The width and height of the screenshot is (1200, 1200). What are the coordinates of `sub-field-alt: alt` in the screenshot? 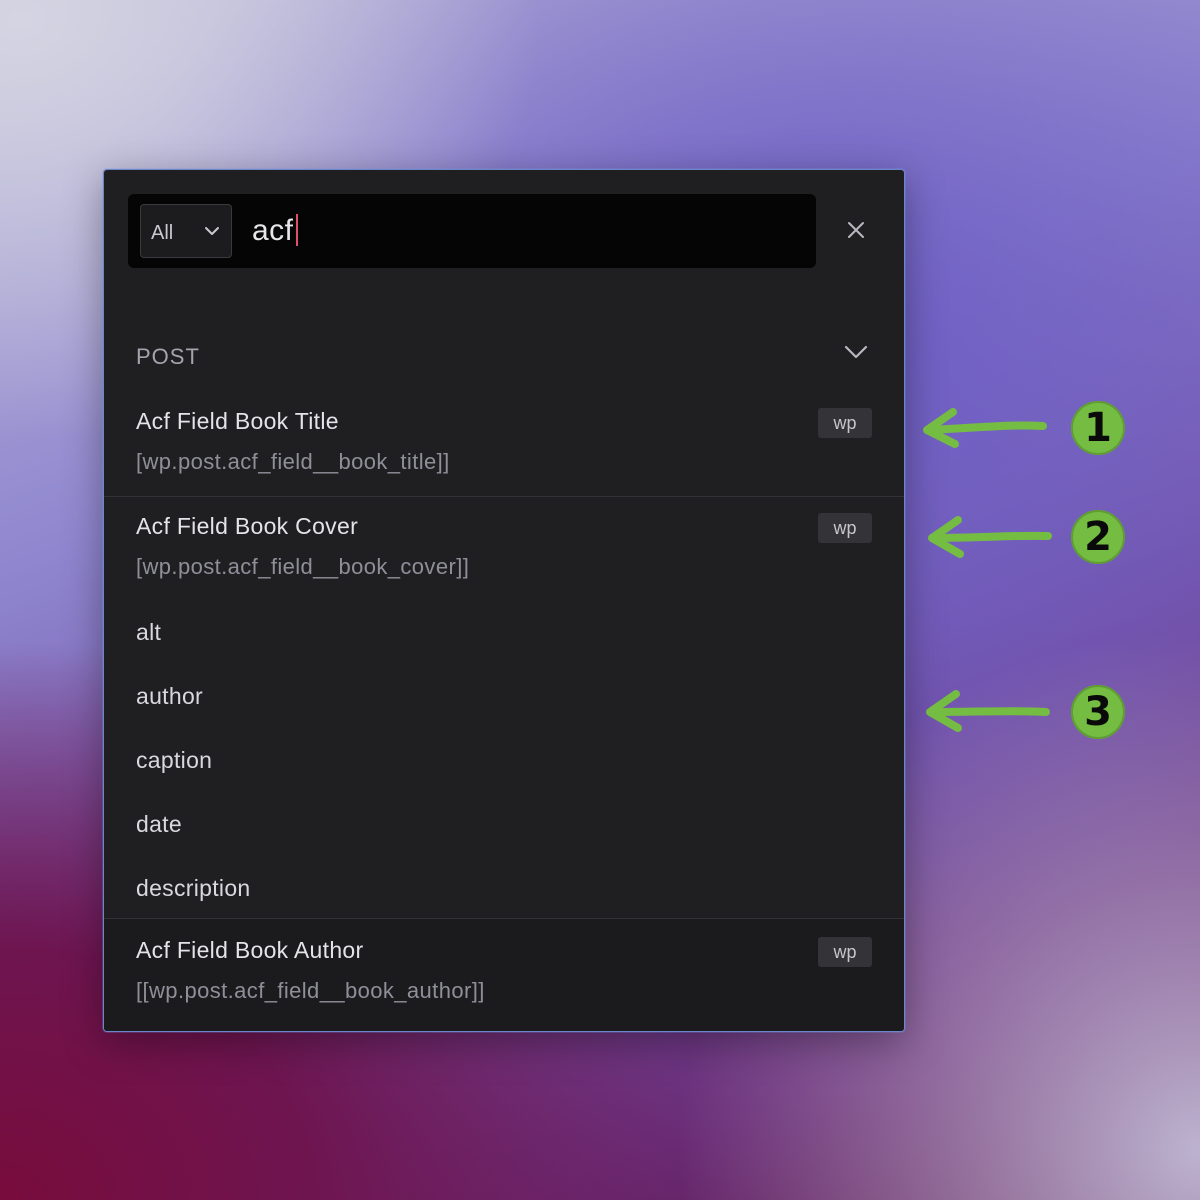 It's located at (148, 632).